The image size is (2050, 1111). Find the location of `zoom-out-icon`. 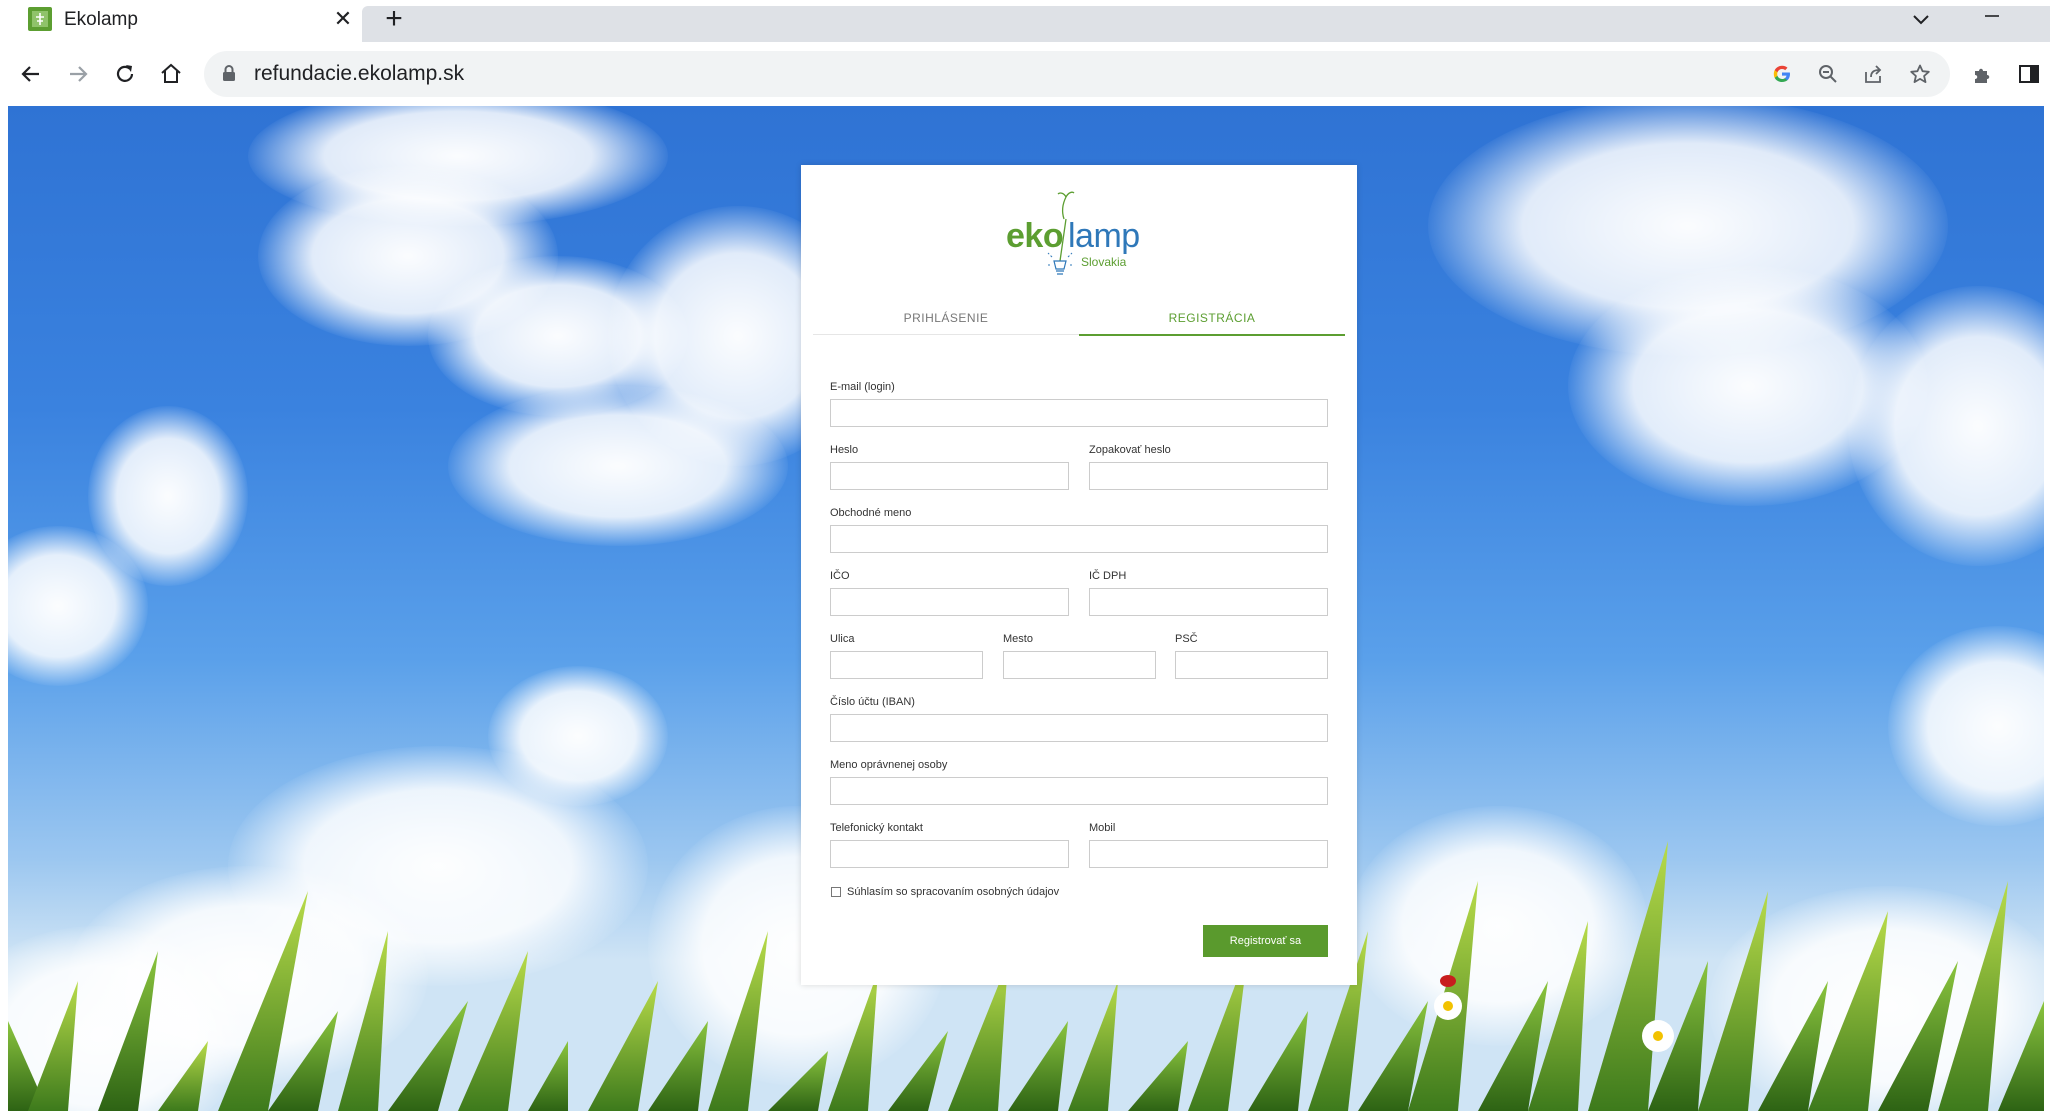

zoom-out-icon is located at coordinates (1828, 74).